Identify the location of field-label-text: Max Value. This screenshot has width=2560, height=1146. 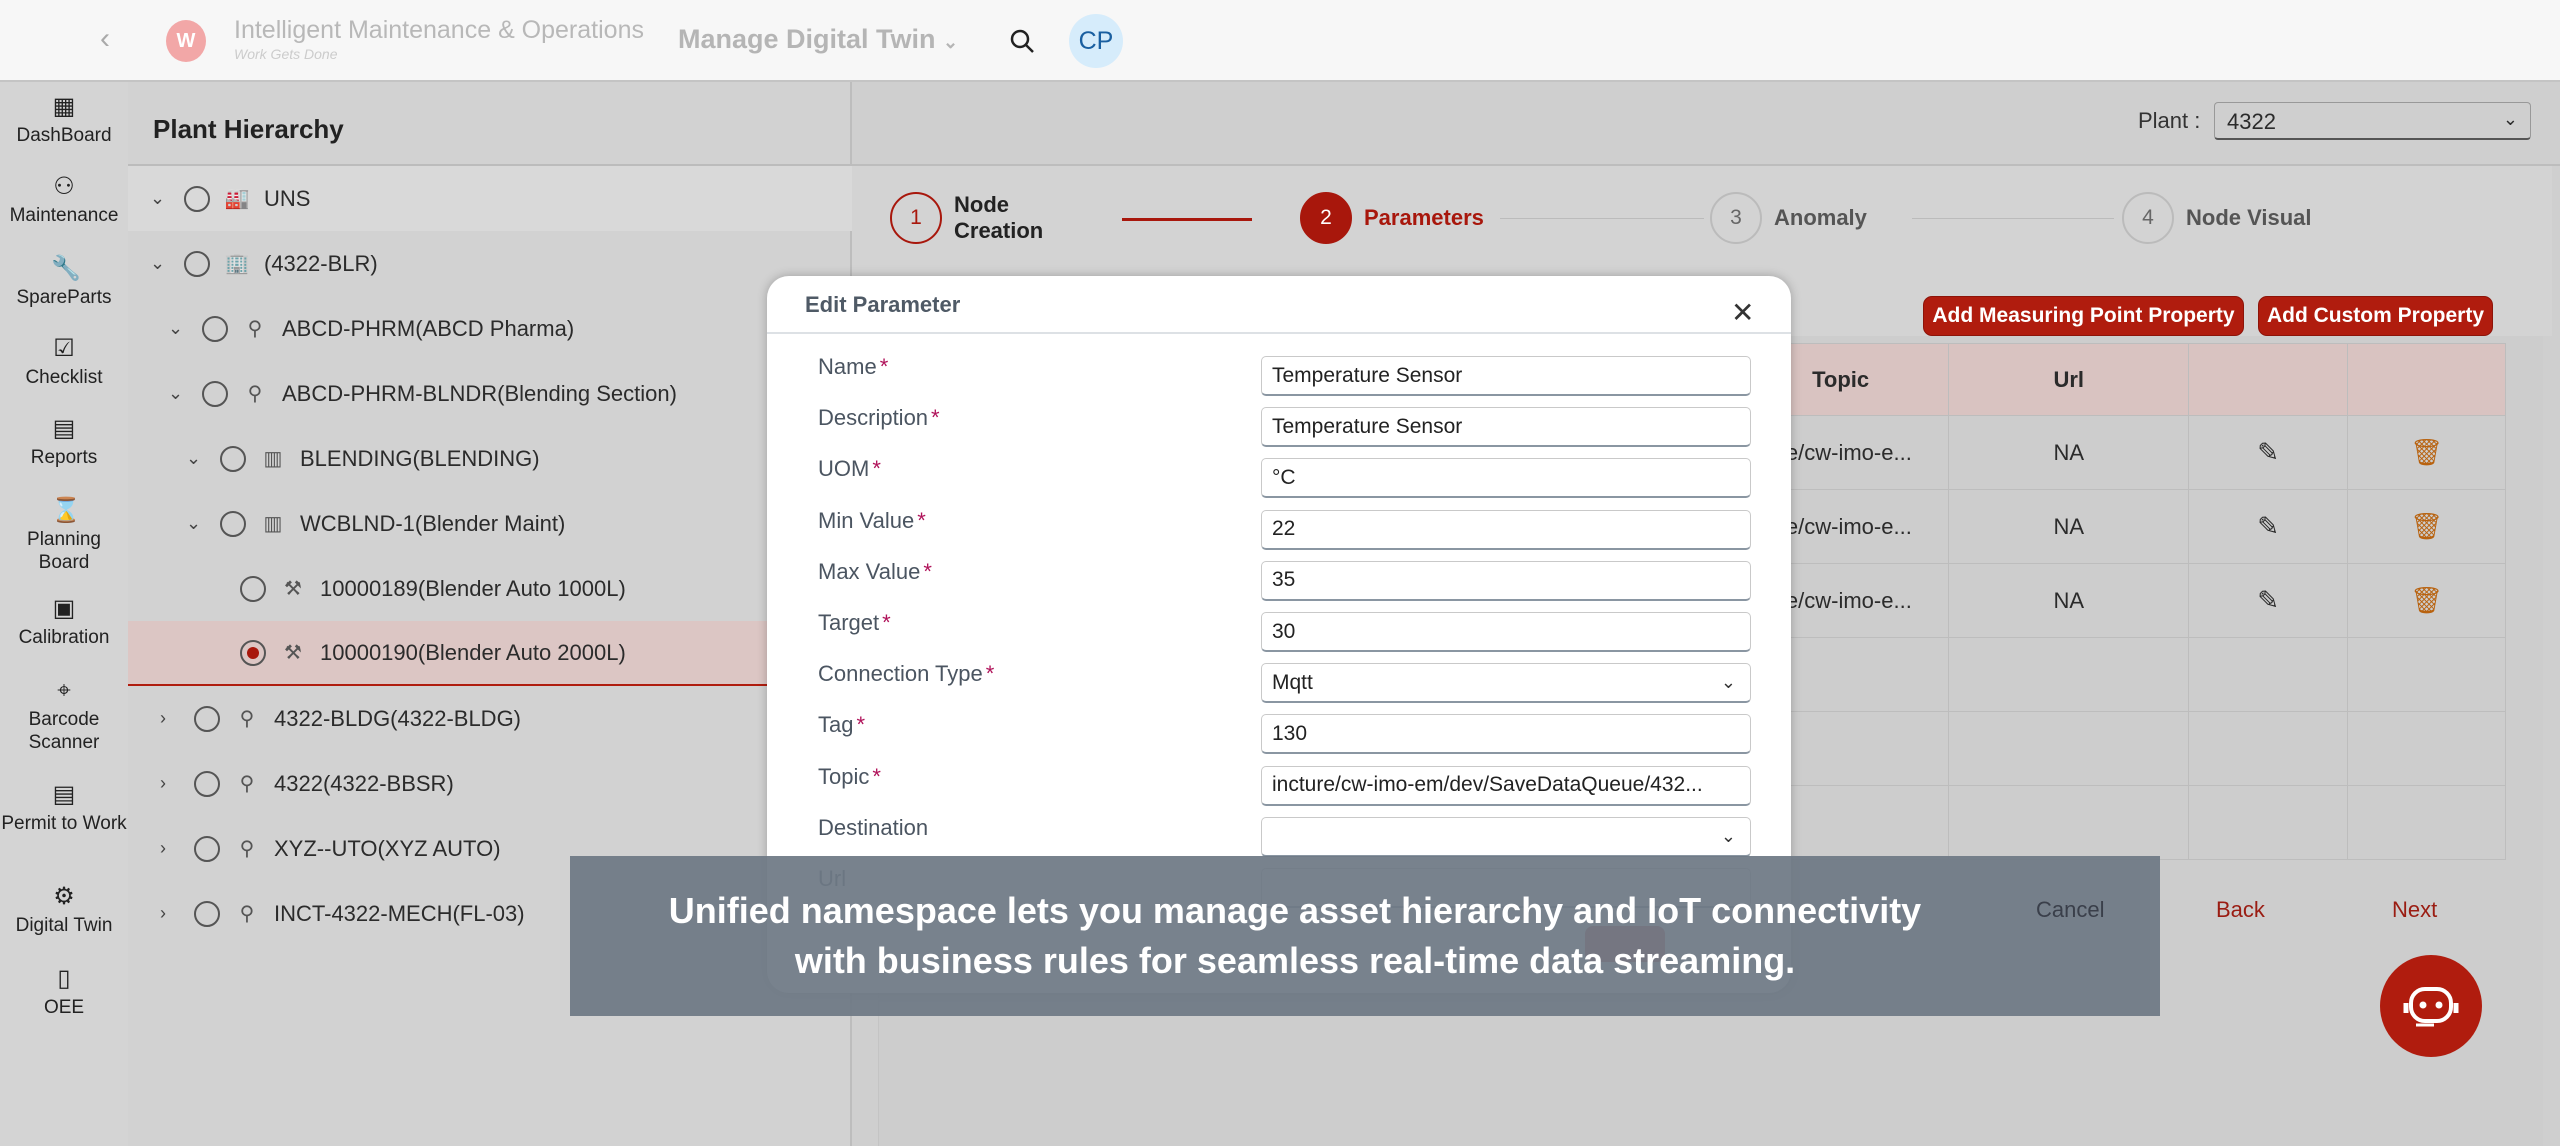
(869, 571).